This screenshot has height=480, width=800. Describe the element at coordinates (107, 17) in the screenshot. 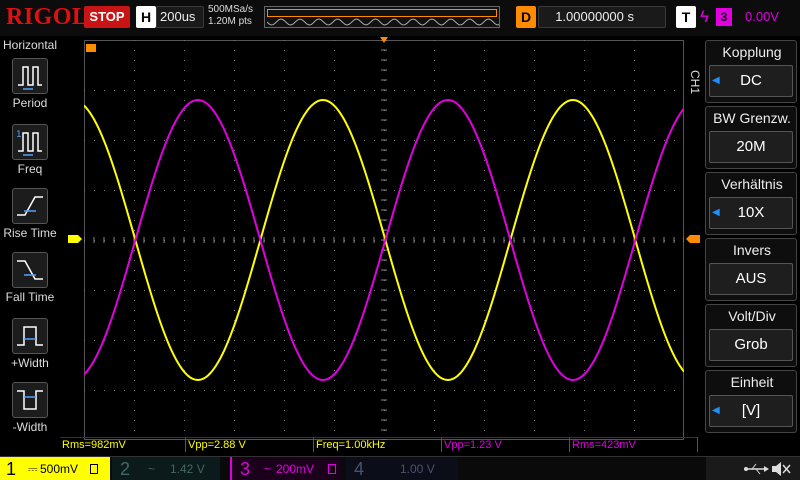

I see `run-stop-indicator: STOP` at that location.